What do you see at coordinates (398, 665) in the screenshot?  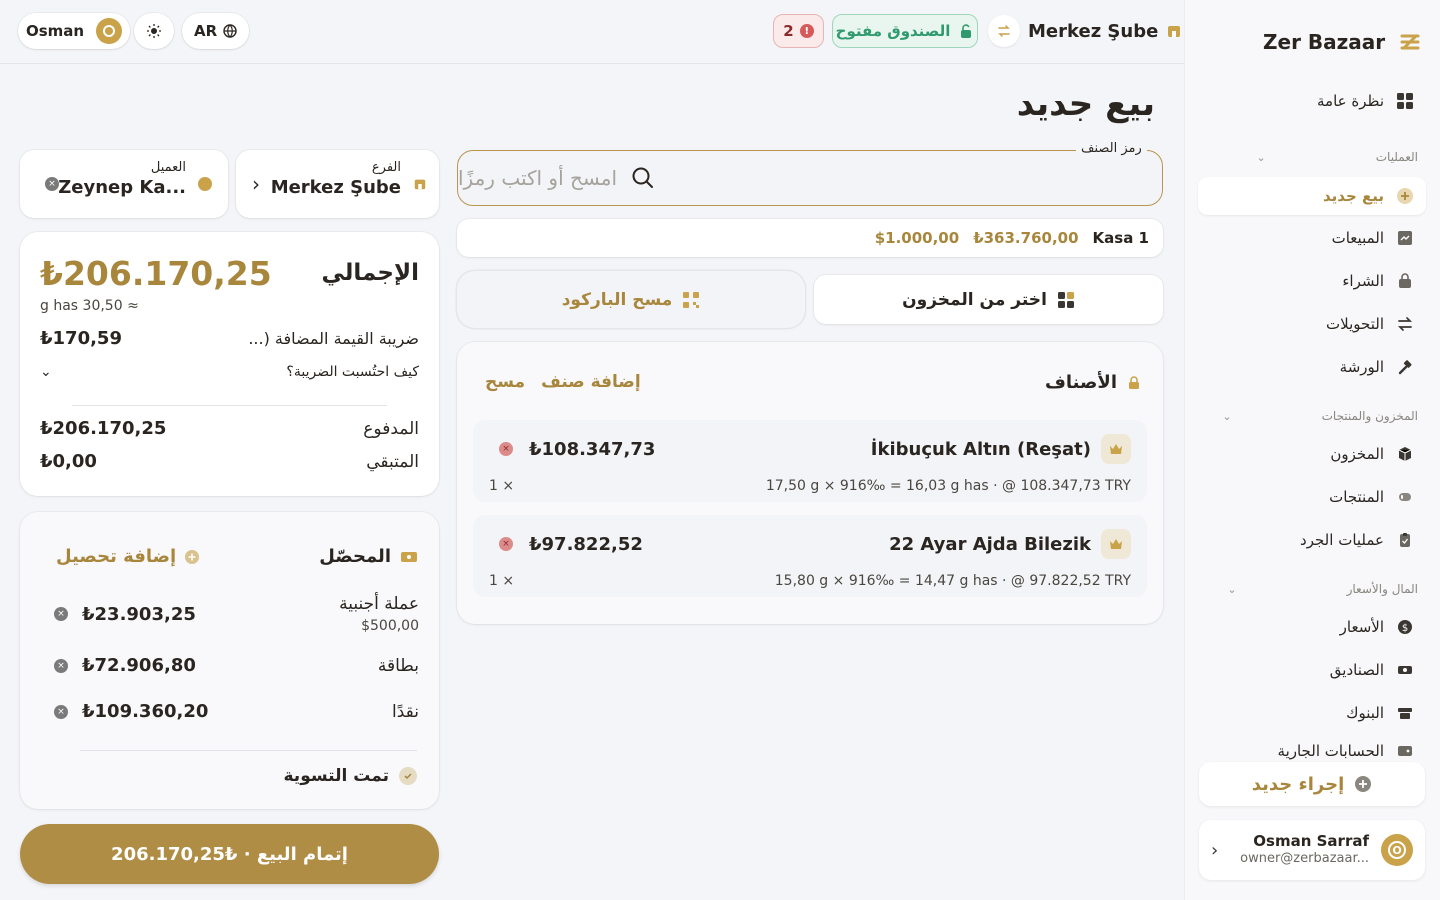 I see `collection-label: بطاقة` at bounding box center [398, 665].